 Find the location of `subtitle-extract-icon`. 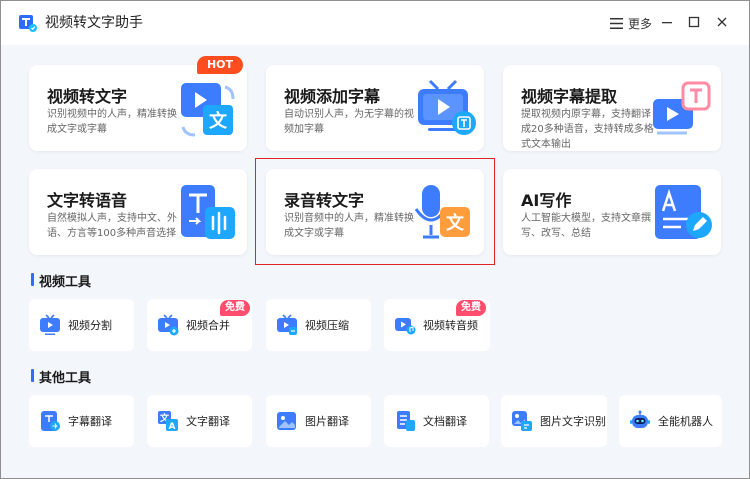

subtitle-extract-icon is located at coordinates (682, 108).